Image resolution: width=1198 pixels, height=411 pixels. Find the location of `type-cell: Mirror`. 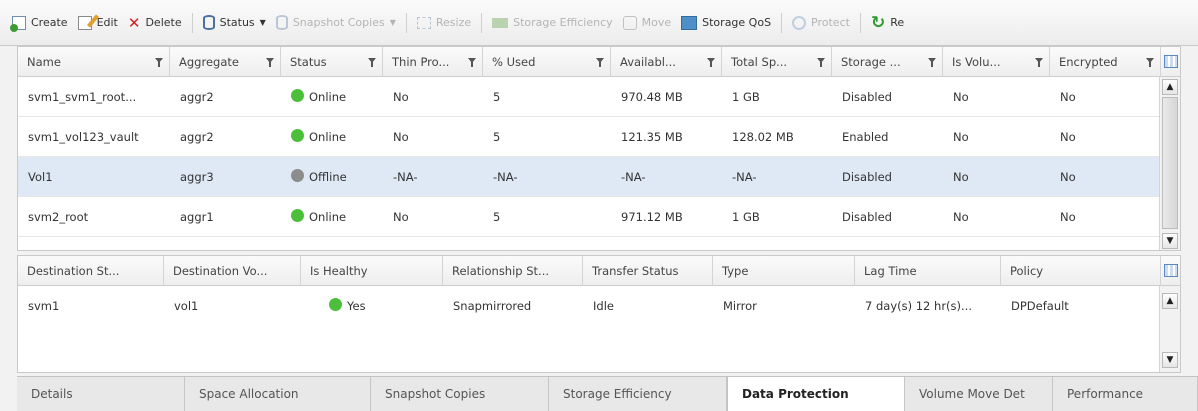

type-cell: Mirror is located at coordinates (784, 306).